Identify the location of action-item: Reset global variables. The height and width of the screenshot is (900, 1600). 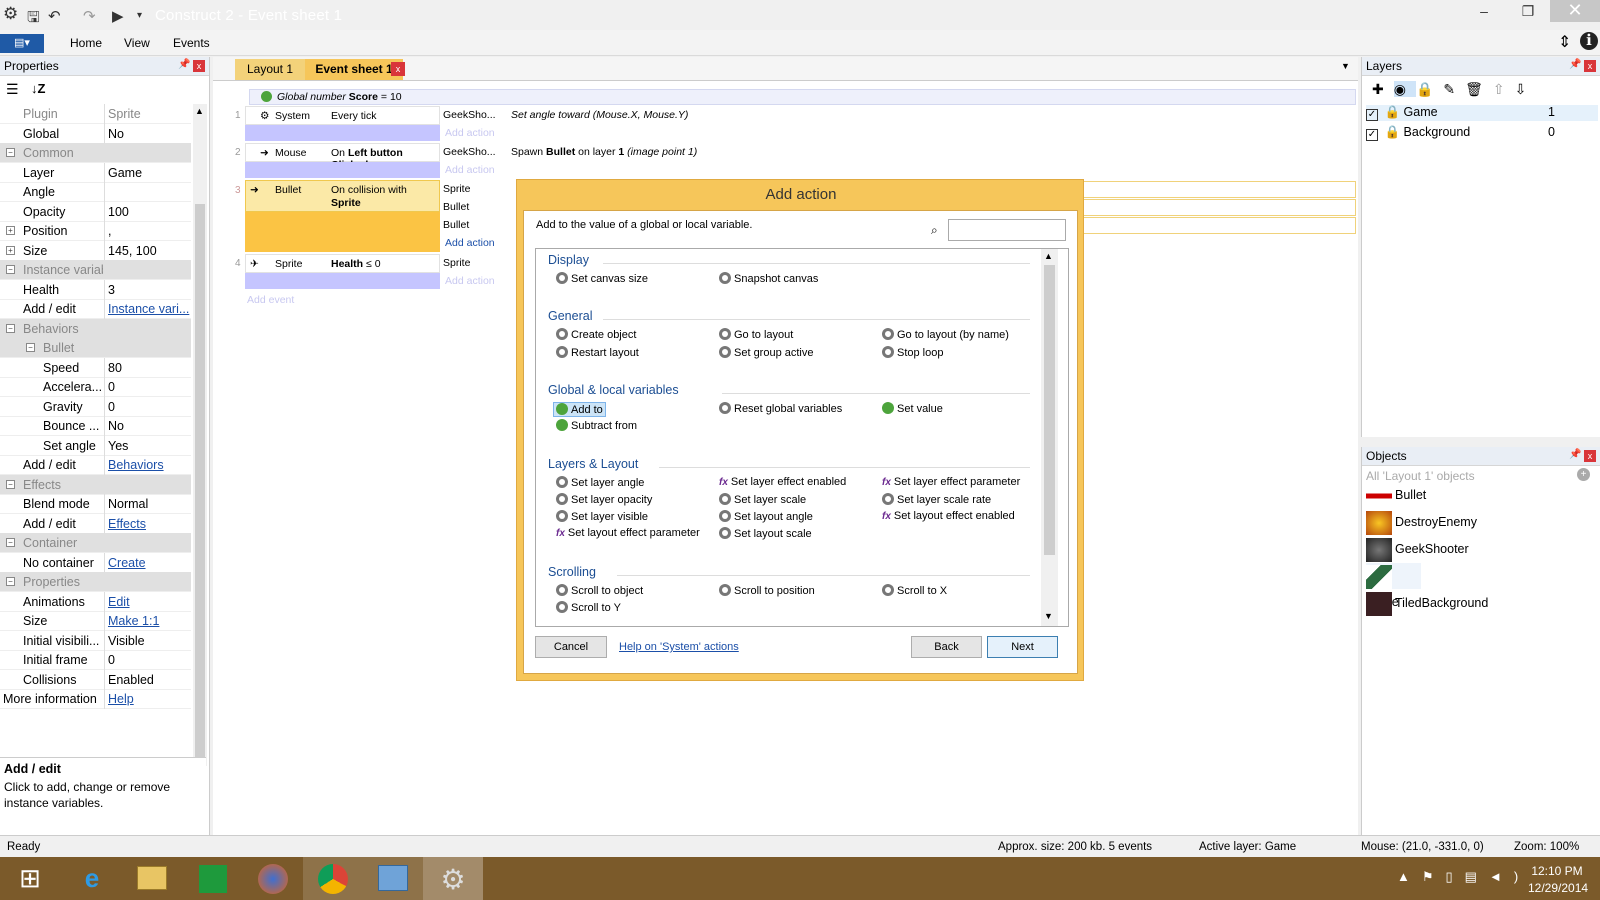
(780, 408).